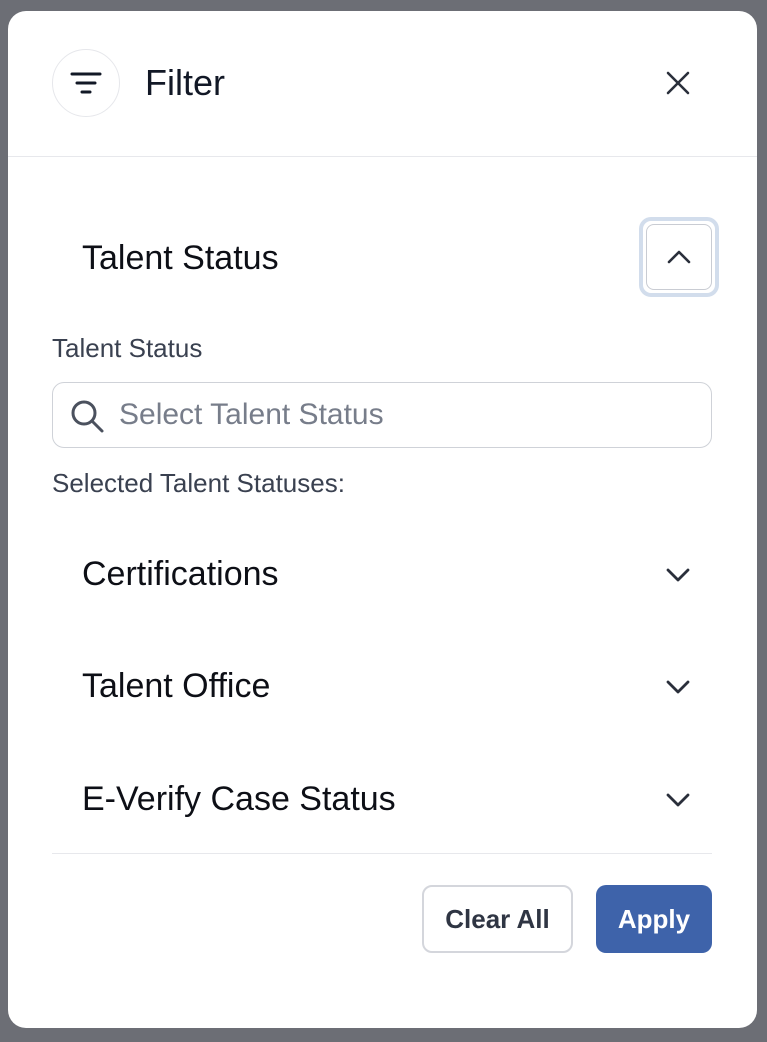 The height and width of the screenshot is (1042, 767). What do you see at coordinates (382, 853) in the screenshot?
I see `footer-divider` at bounding box center [382, 853].